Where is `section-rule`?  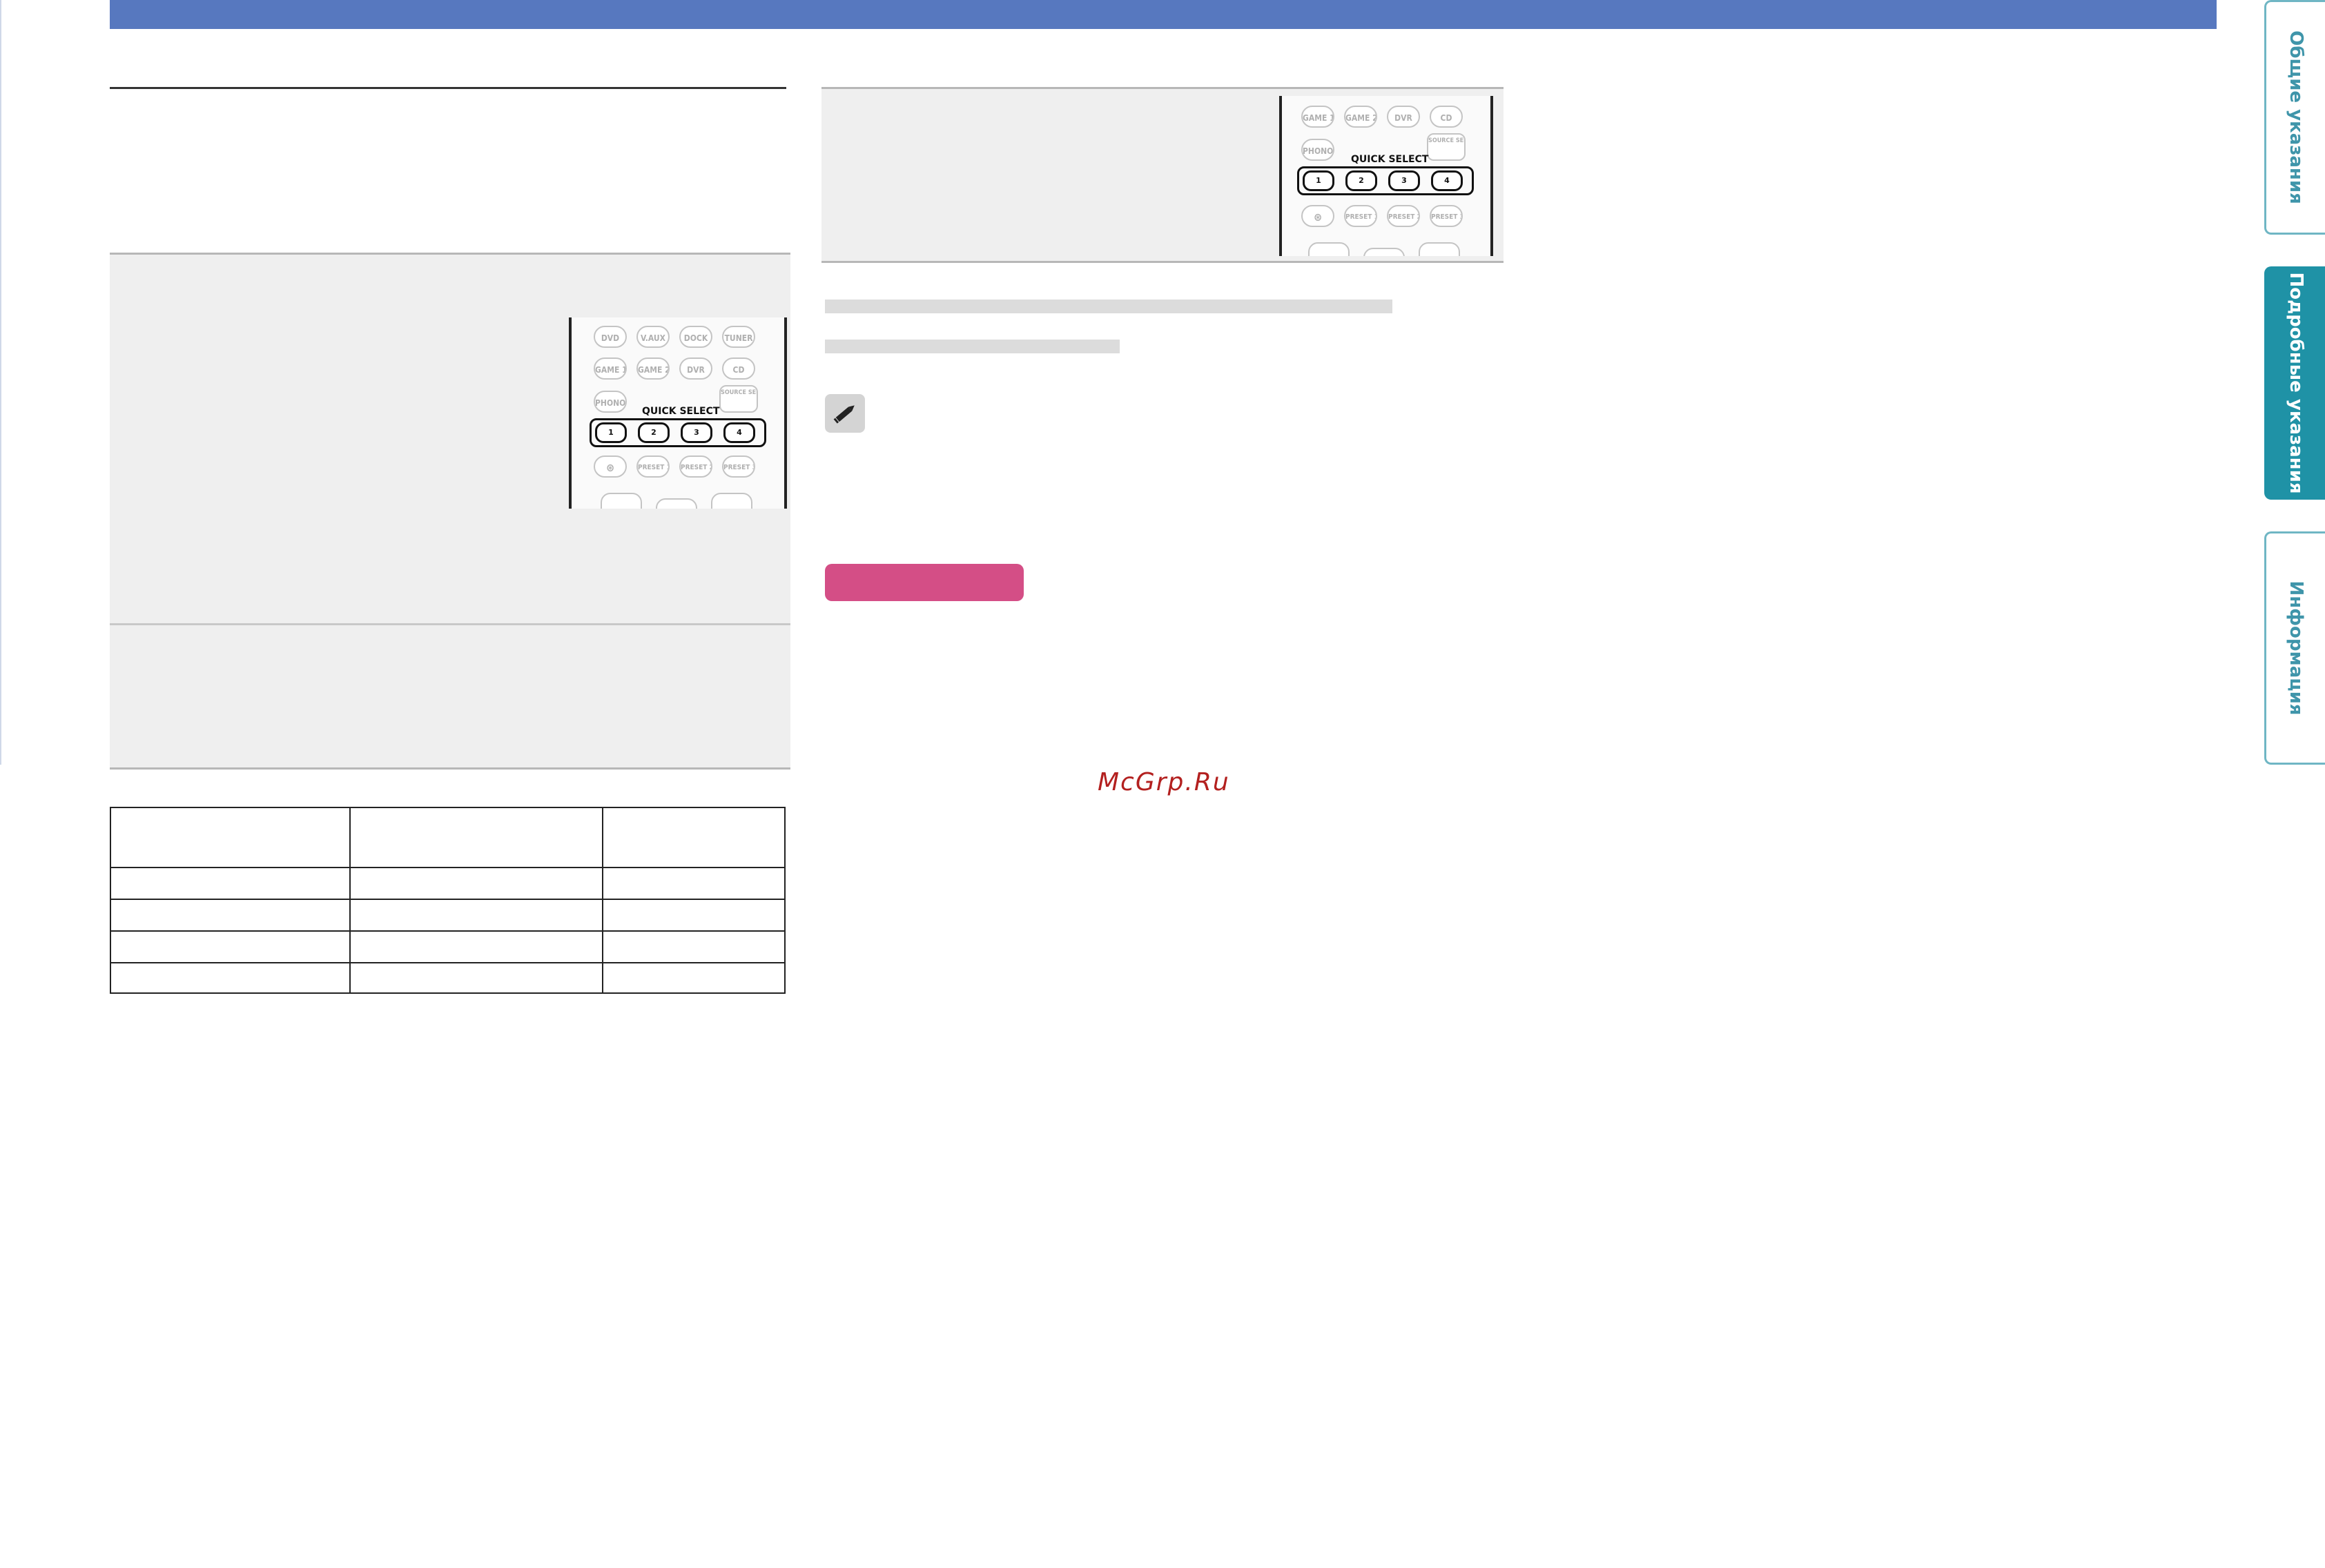
section-rule is located at coordinates (448, 88).